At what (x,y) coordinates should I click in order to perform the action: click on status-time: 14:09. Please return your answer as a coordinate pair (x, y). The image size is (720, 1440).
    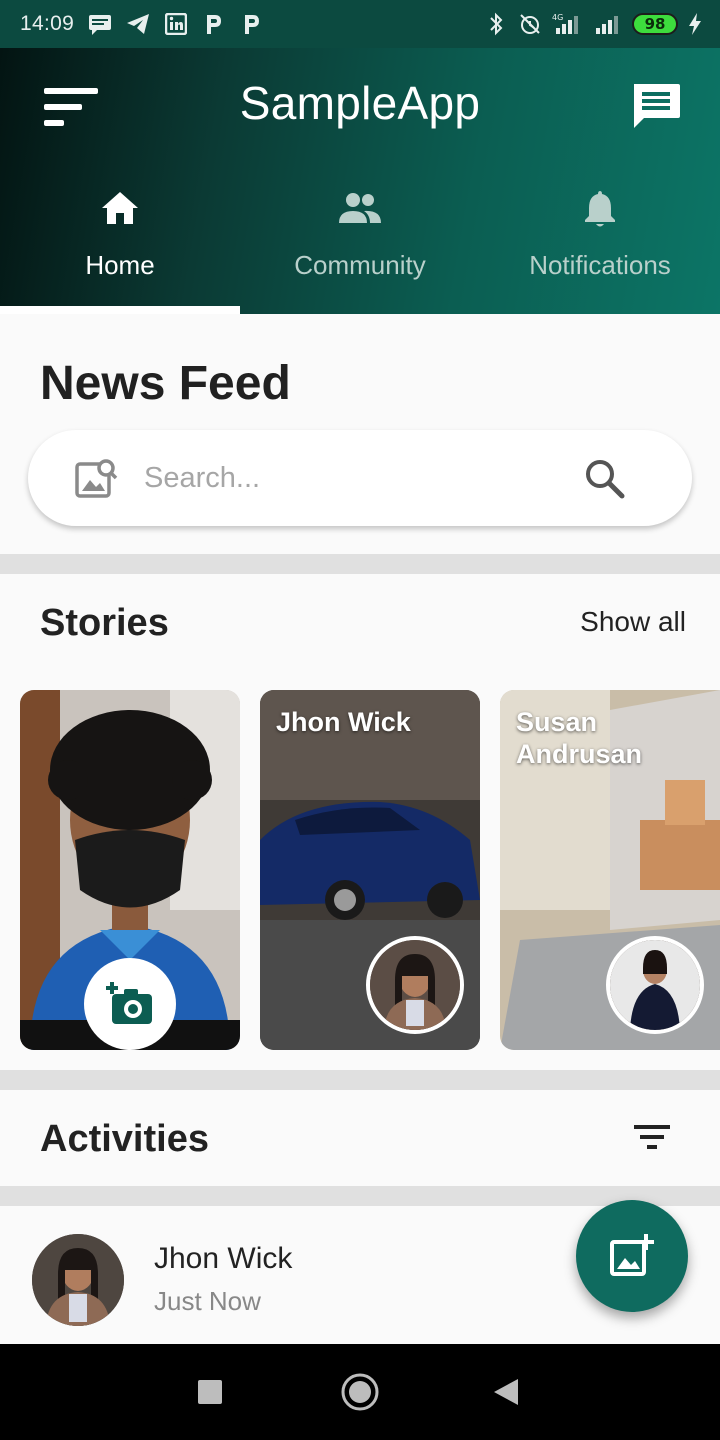
    Looking at the image, I should click on (47, 23).